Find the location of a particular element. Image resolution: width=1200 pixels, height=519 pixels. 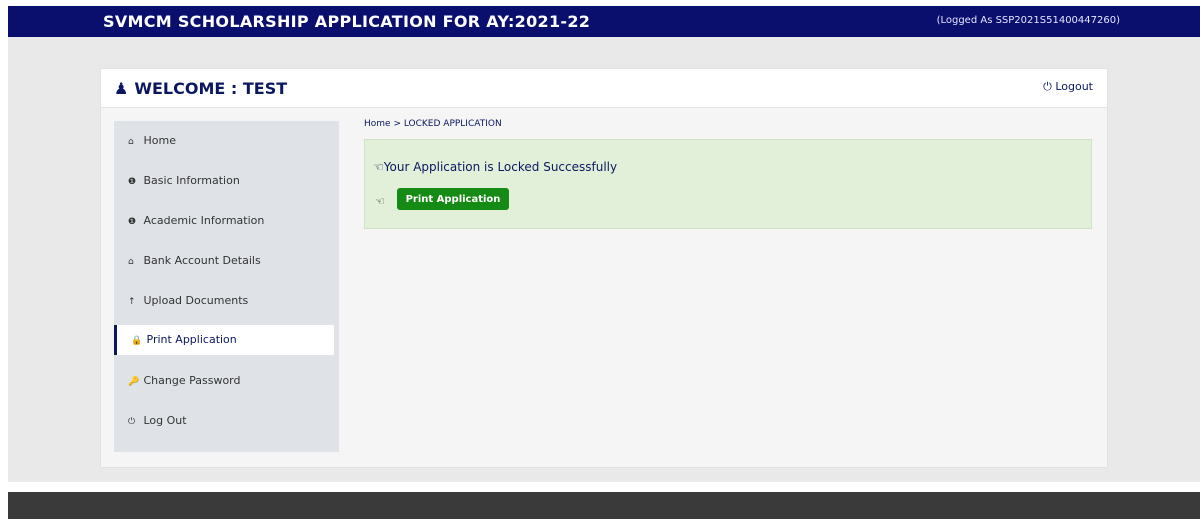

print-application-button: Print Application is located at coordinates (453, 199).